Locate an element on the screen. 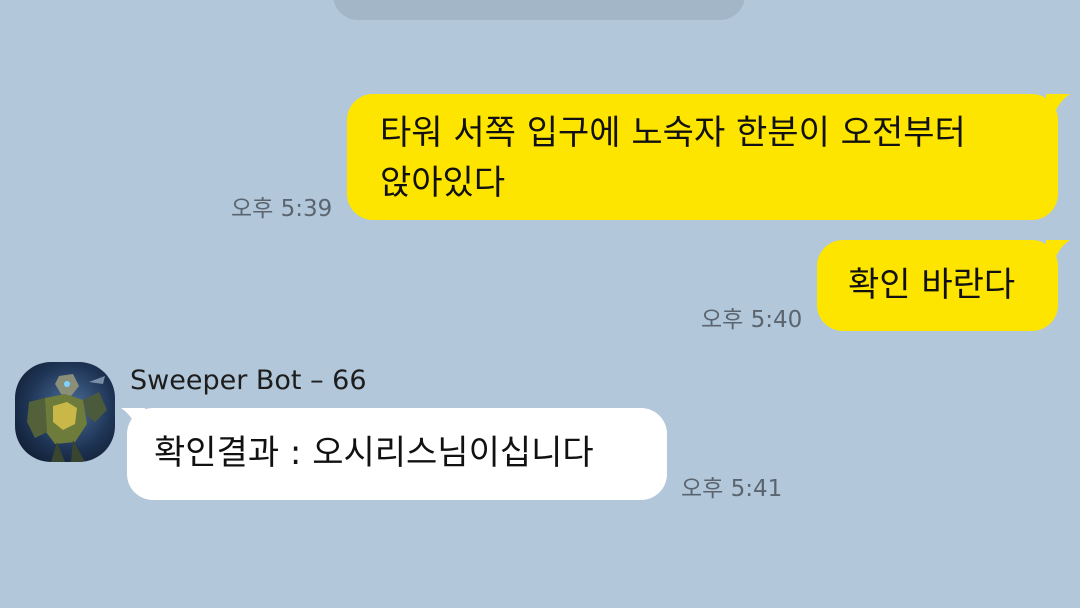 Image resolution: width=1080 pixels, height=608 pixels. message-timestamp: 오후 5:40 is located at coordinates (752, 320).